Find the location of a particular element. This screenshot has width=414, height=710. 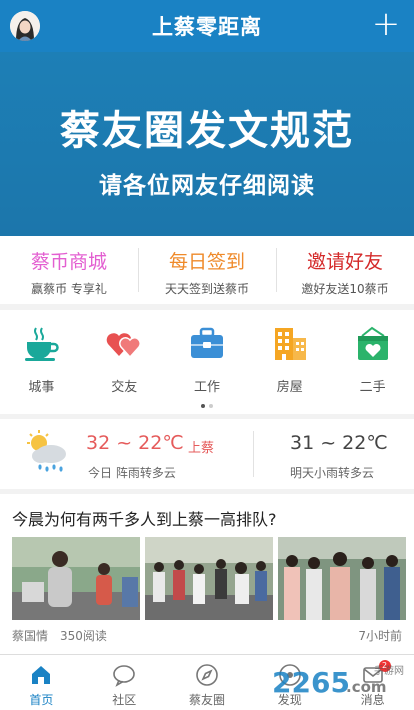

promo-invite: 邀请好友 邀好友送10蔡币 is located at coordinates (345, 270).